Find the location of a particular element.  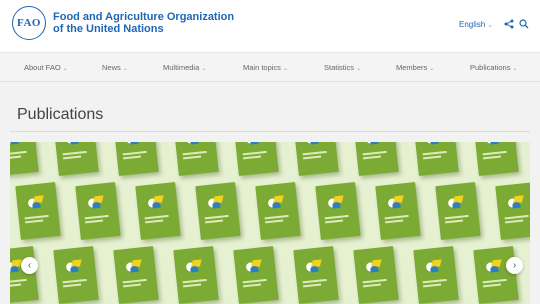

nav-item-main-topics: Main topics ⌄ is located at coordinates (265, 67).